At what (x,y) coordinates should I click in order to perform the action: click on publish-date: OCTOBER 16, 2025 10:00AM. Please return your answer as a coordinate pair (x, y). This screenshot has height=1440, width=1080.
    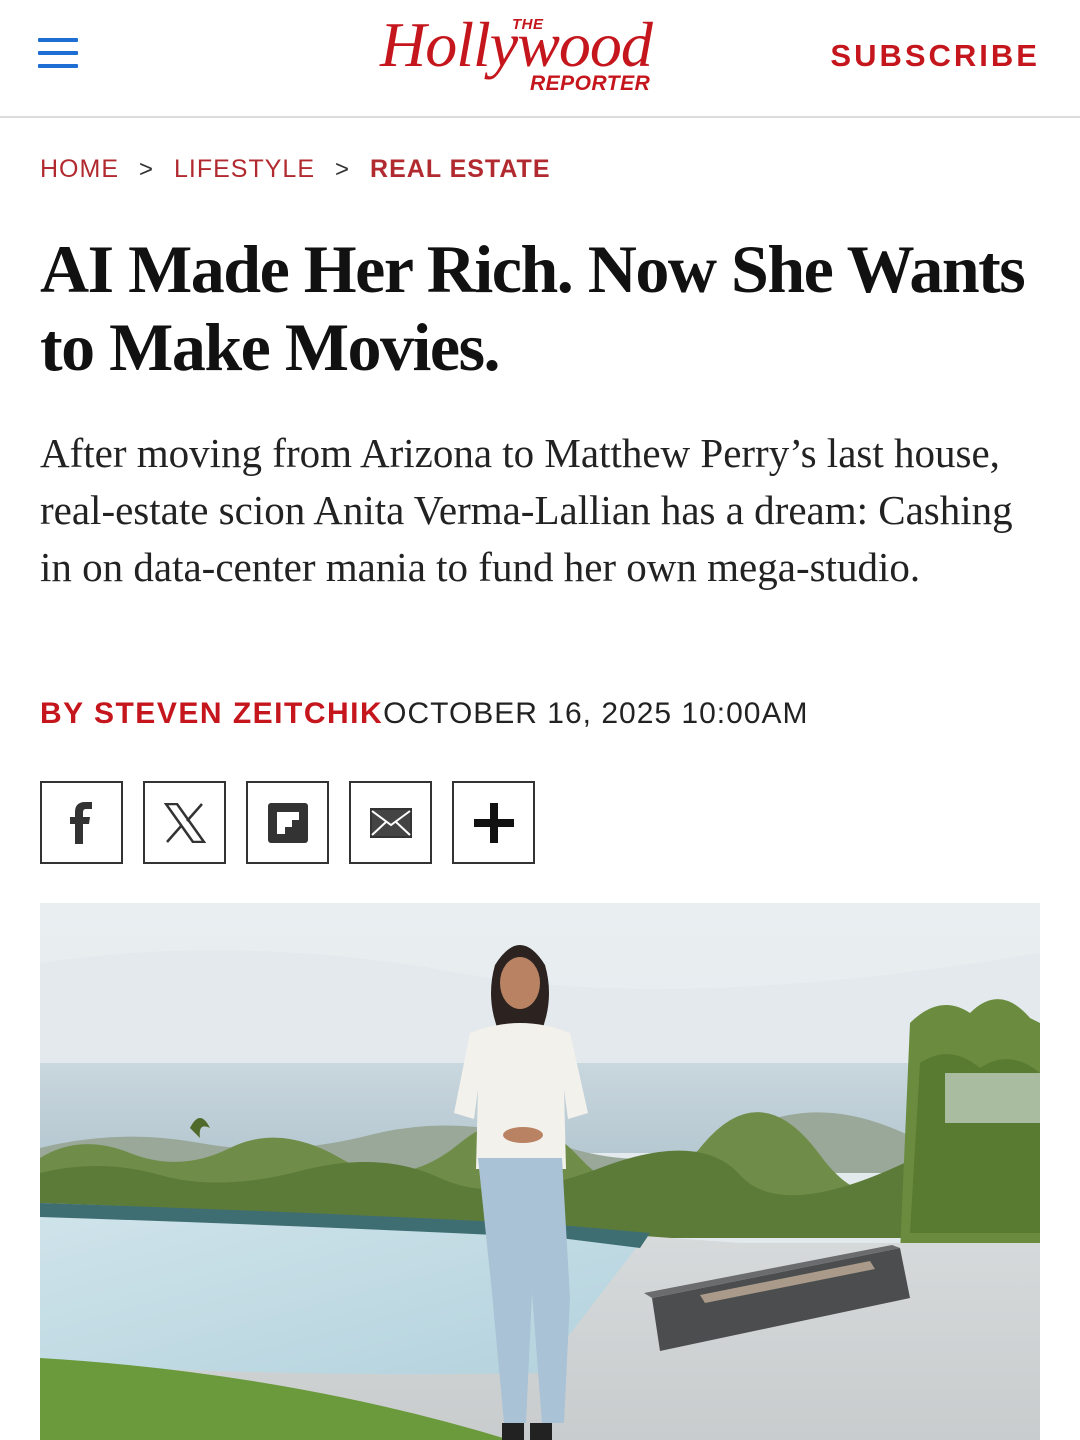
    Looking at the image, I should click on (596, 713).